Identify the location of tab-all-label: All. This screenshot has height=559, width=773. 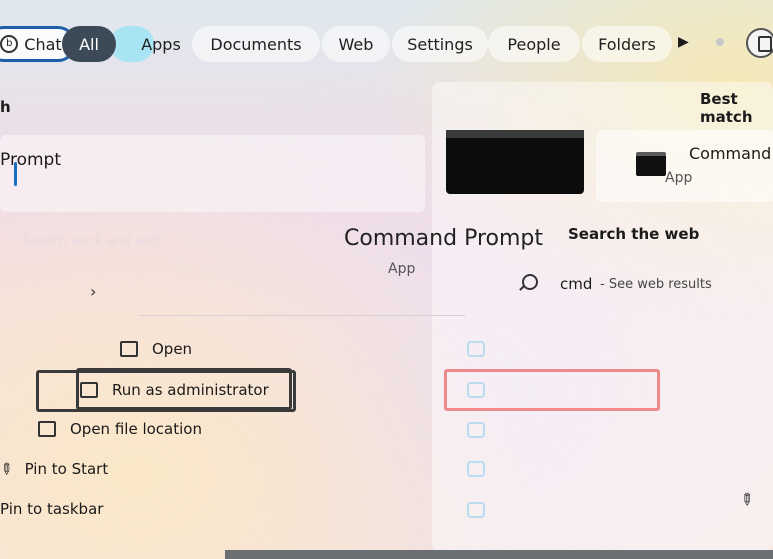
(89, 44).